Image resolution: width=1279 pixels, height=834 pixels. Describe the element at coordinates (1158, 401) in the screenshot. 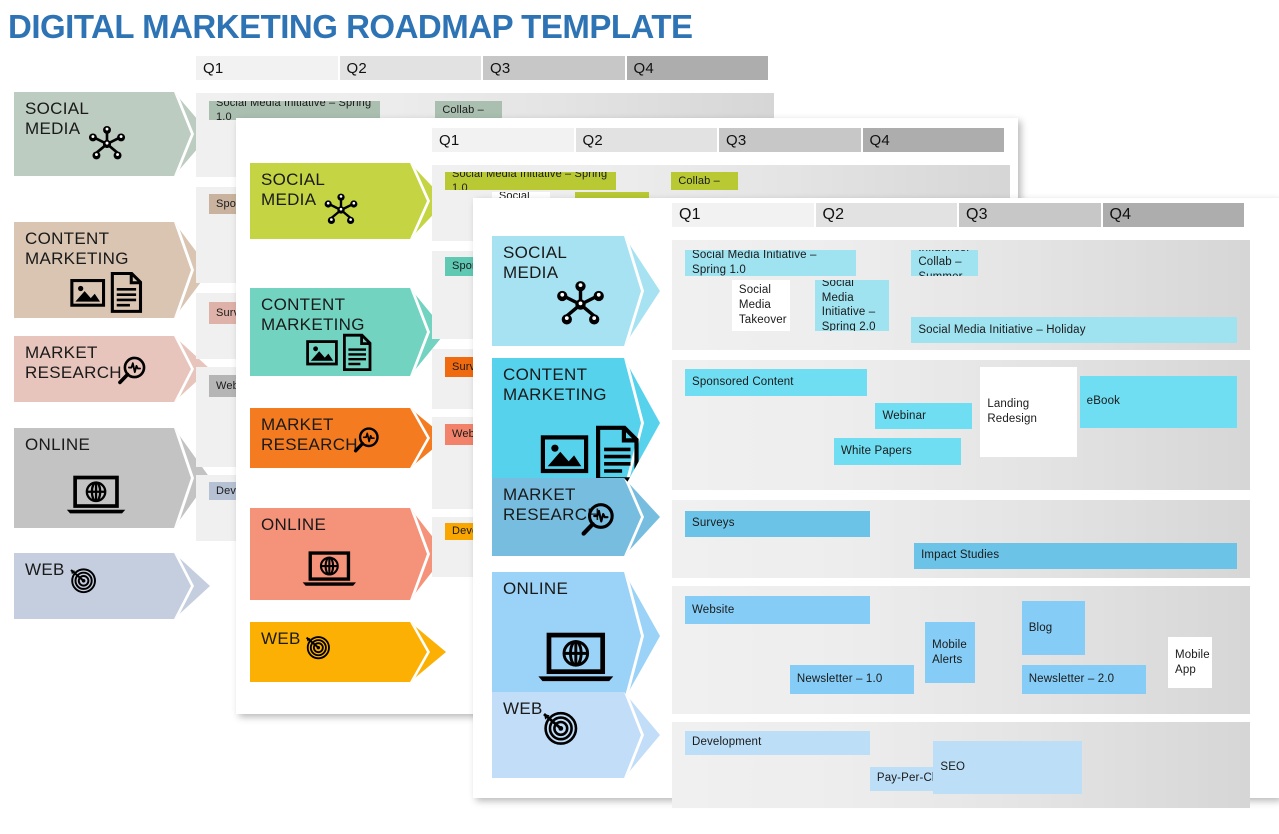

I see `timeline-bar: eBook` at that location.